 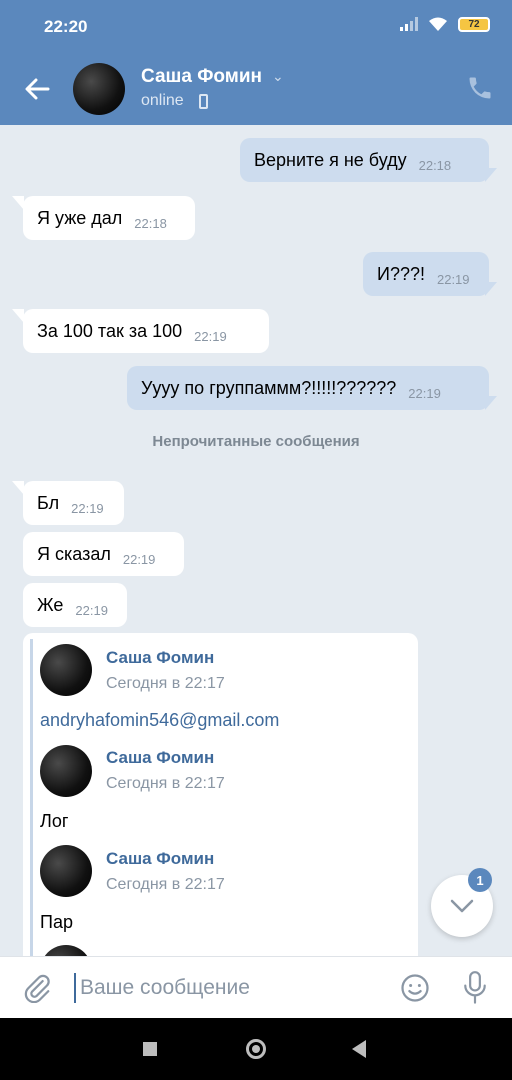 I want to click on message-incoming: Же 22:19, so click(x=75, y=605).